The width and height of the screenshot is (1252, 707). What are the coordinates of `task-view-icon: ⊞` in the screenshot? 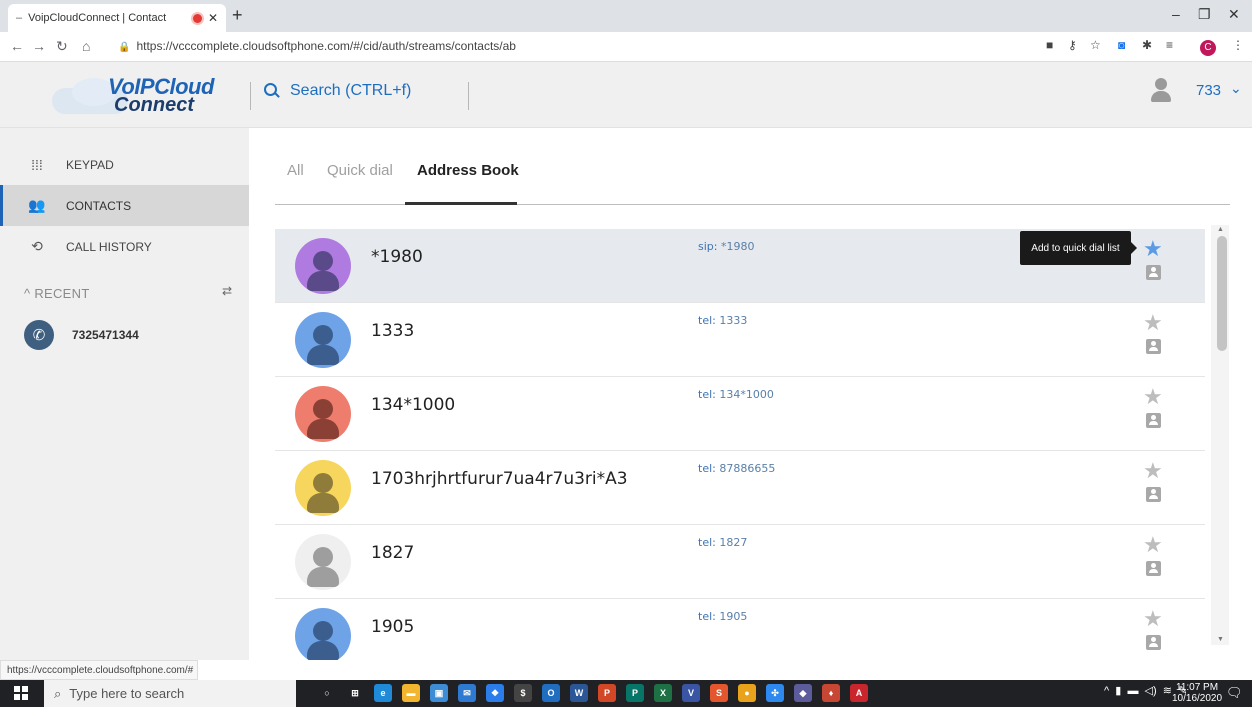 It's located at (355, 693).